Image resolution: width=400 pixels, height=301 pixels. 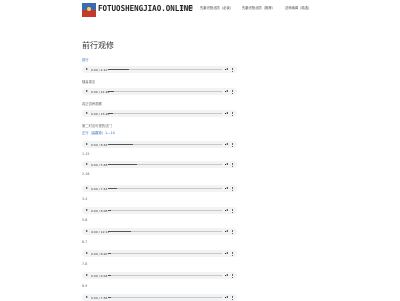 I want to click on site-logo, so click(x=89, y=10).